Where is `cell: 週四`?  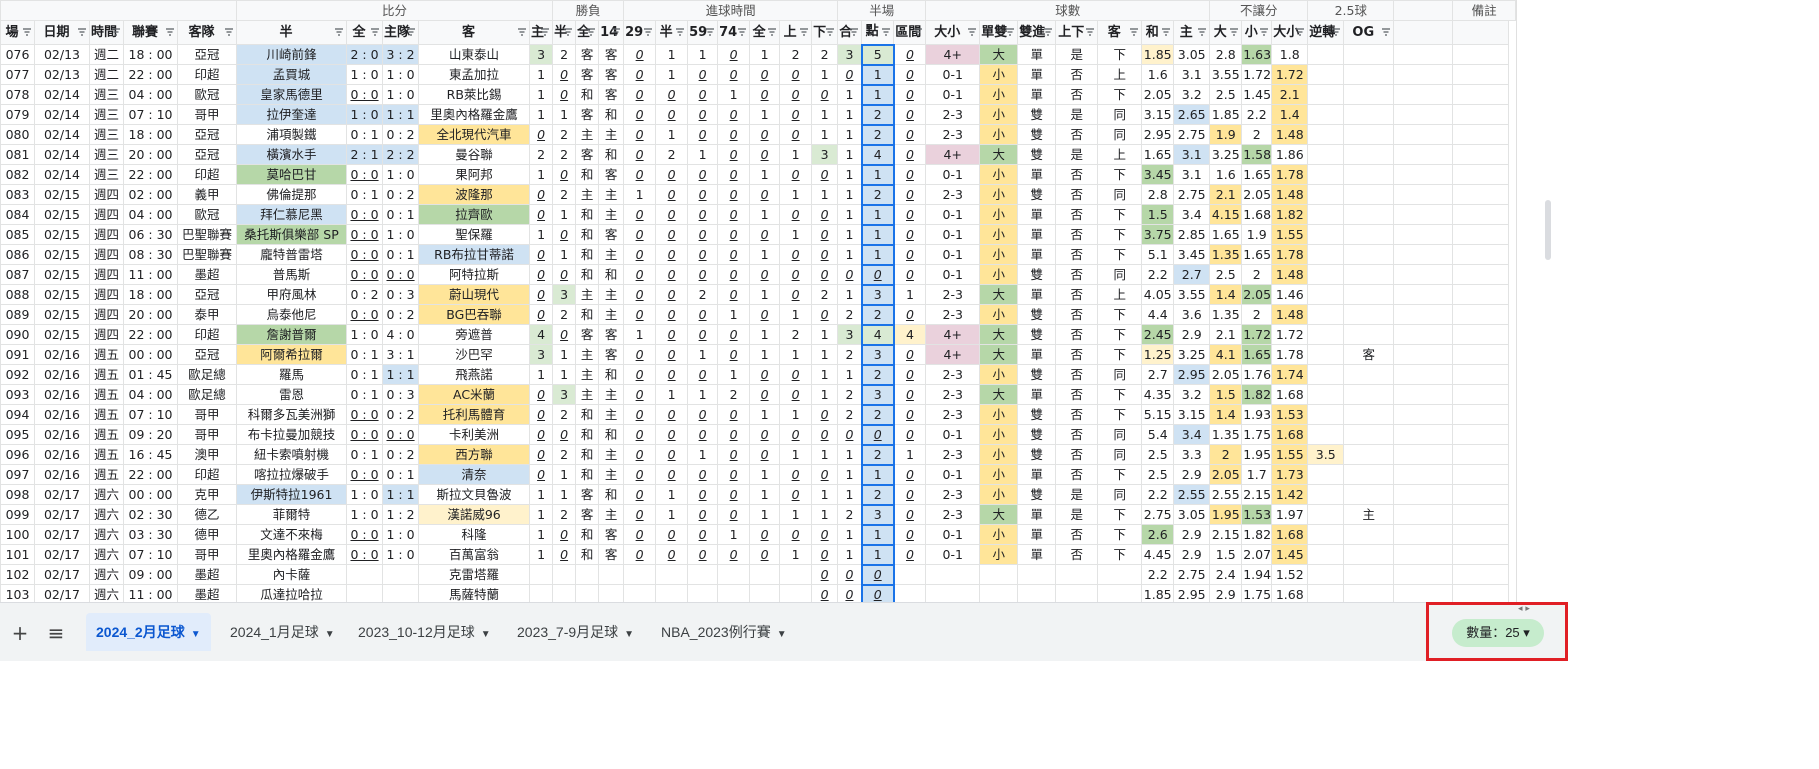
cell: 週四 is located at coordinates (106, 314).